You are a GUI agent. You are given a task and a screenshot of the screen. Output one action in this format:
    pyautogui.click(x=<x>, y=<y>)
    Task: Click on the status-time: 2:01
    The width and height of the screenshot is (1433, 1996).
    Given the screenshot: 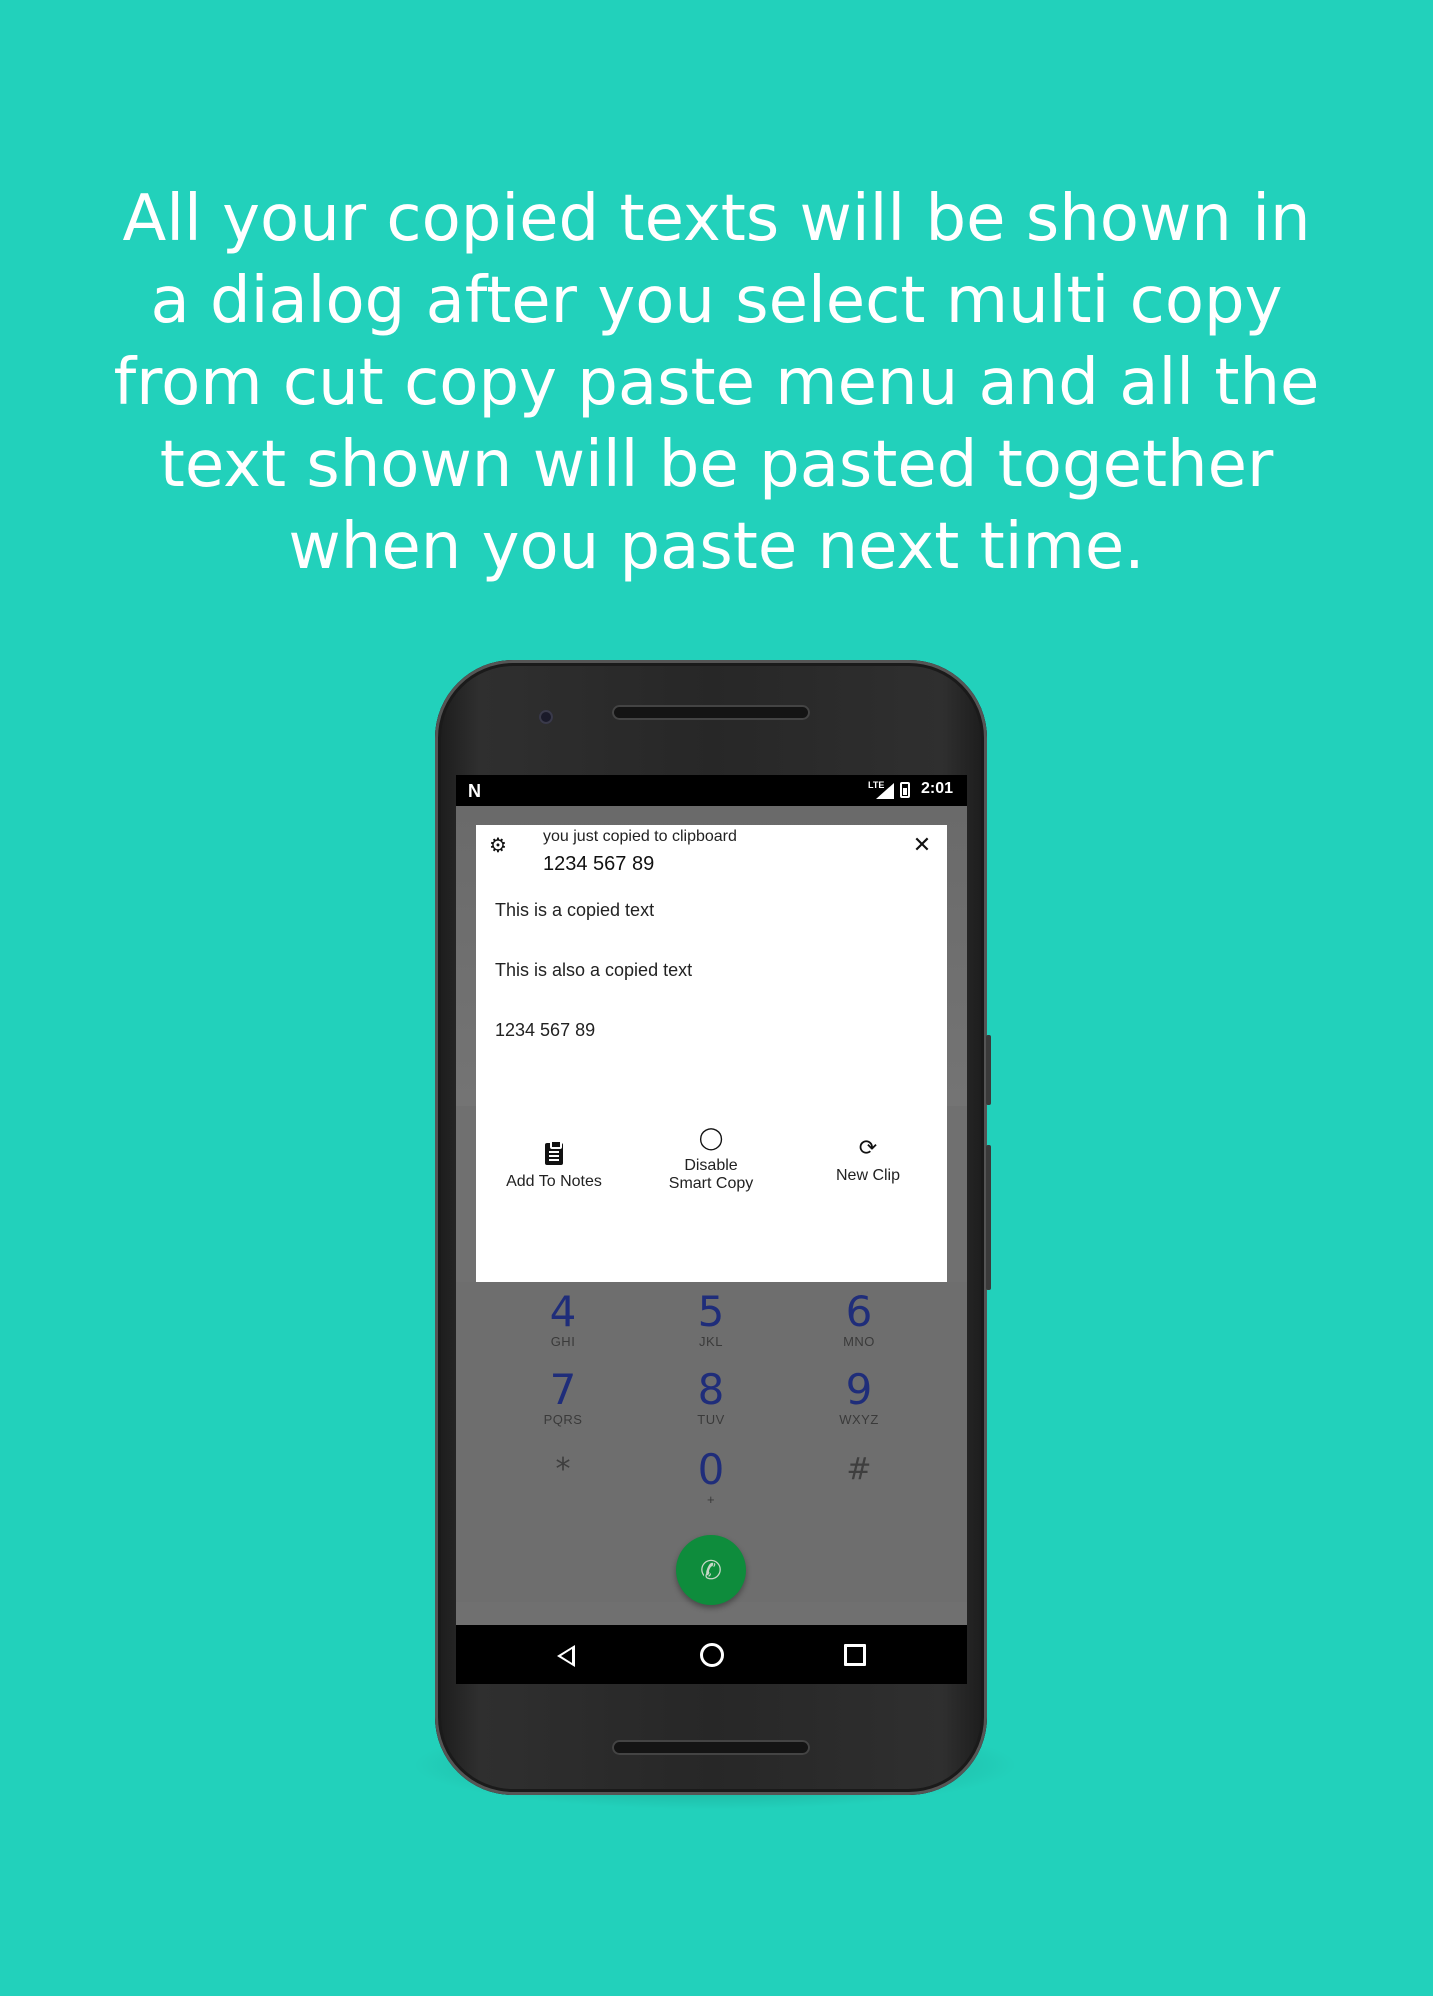 What is the action you would take?
    pyautogui.click(x=937, y=788)
    